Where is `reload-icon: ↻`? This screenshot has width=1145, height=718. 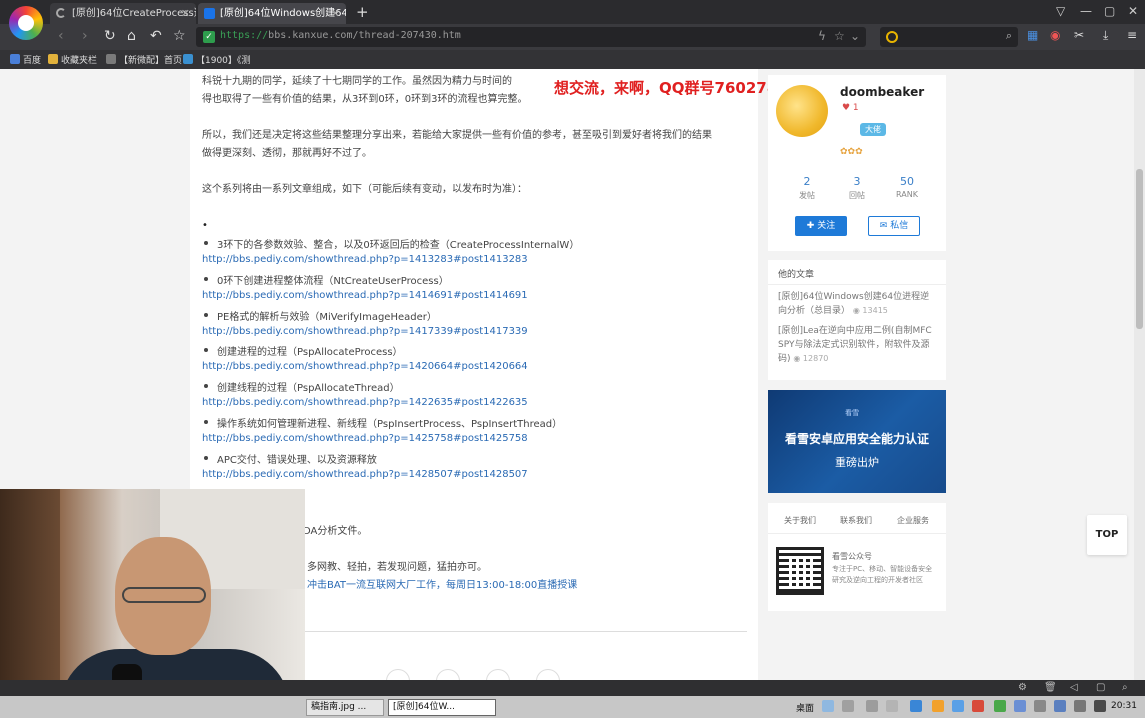
reload-icon: ↻ is located at coordinates (110, 36).